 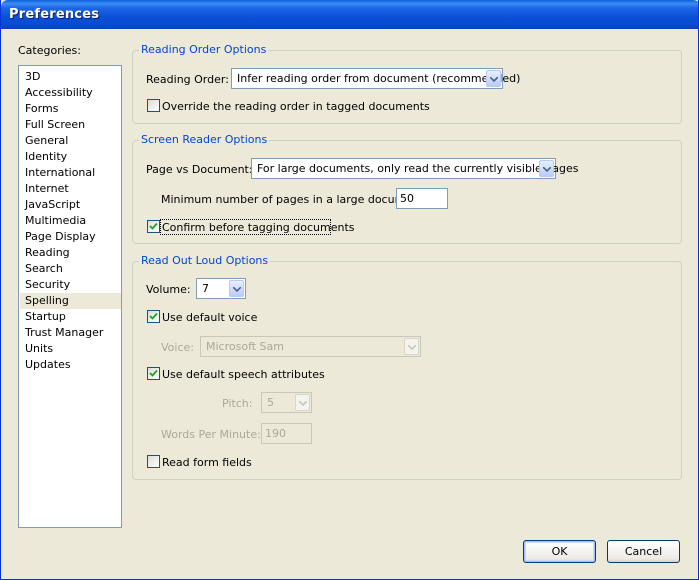 What do you see at coordinates (70, 237) in the screenshot?
I see `category-item-page-display: Page Display` at bounding box center [70, 237].